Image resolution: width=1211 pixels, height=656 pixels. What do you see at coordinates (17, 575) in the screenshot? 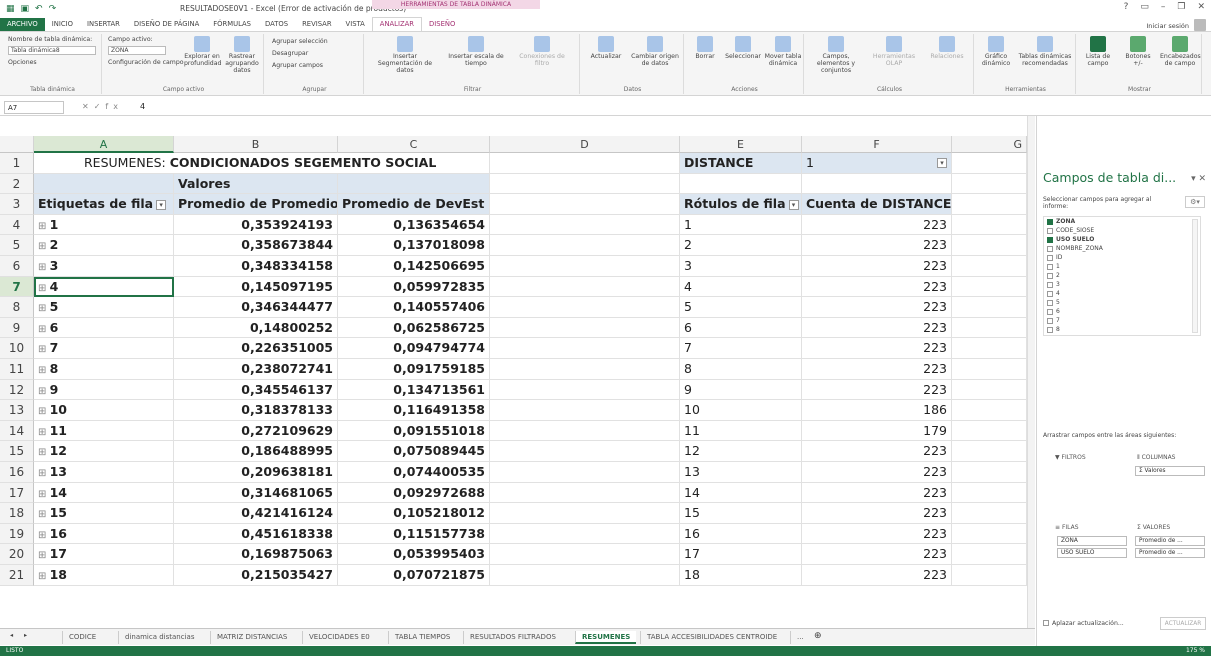
I see `row-header: 21` at bounding box center [17, 575].